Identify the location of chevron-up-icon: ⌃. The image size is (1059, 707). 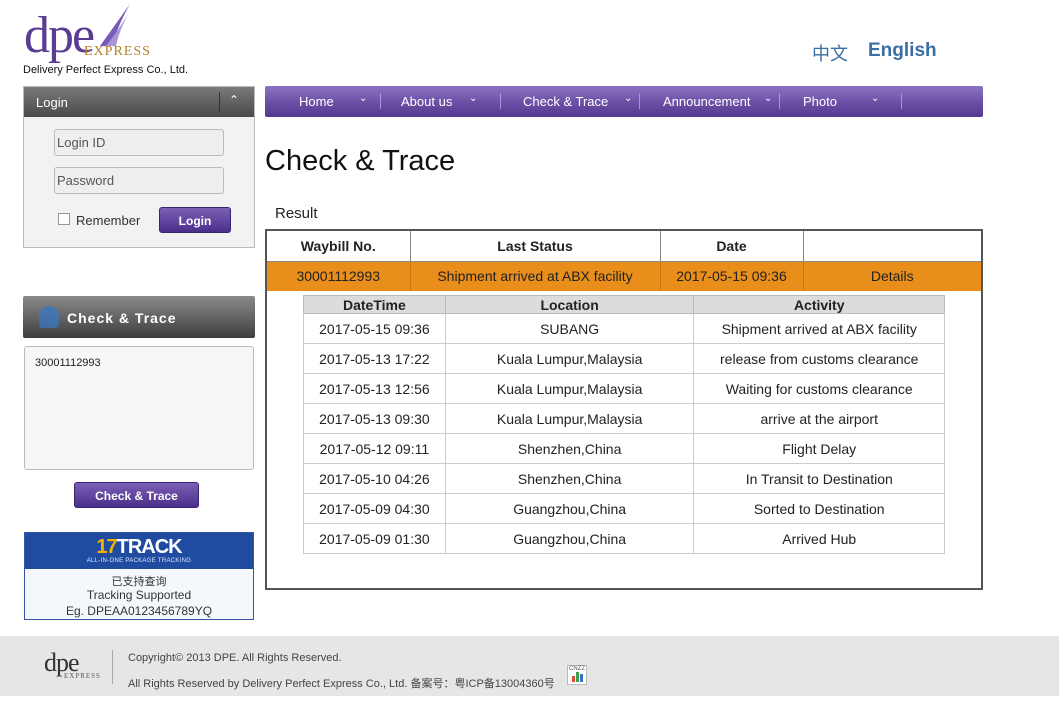
(234, 100).